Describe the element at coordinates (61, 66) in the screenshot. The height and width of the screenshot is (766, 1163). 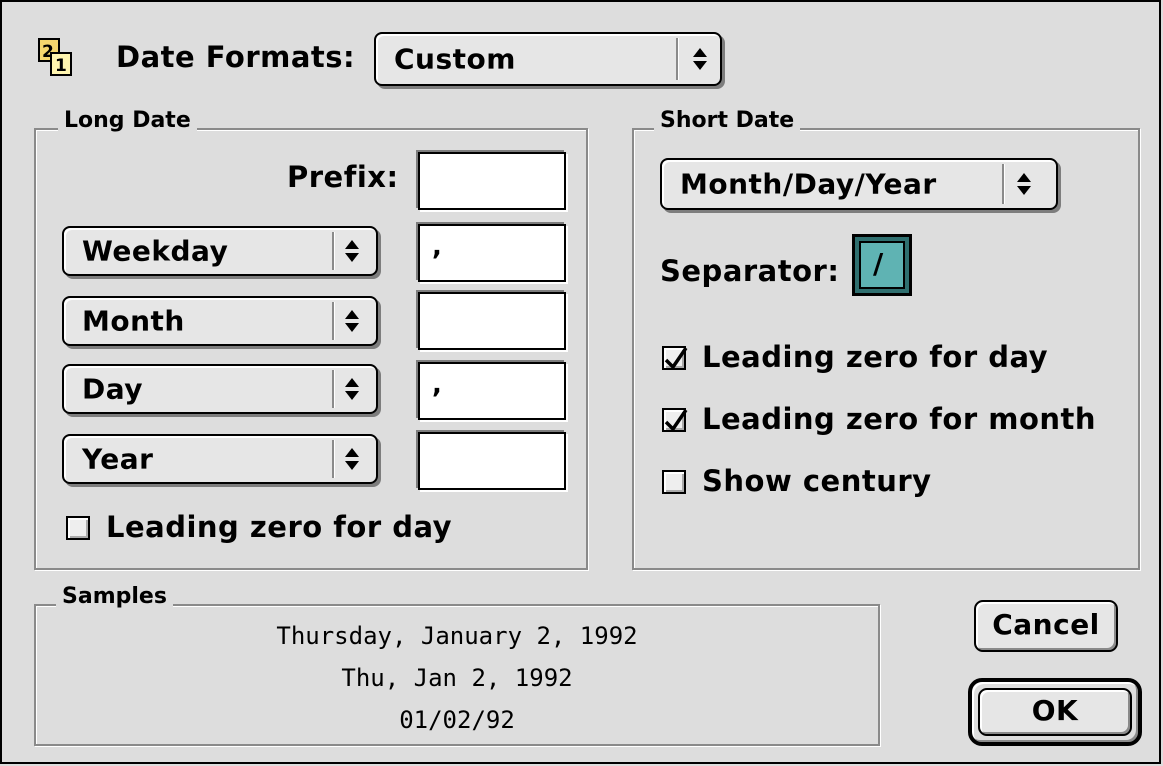
I see `svg-text: 1` at that location.